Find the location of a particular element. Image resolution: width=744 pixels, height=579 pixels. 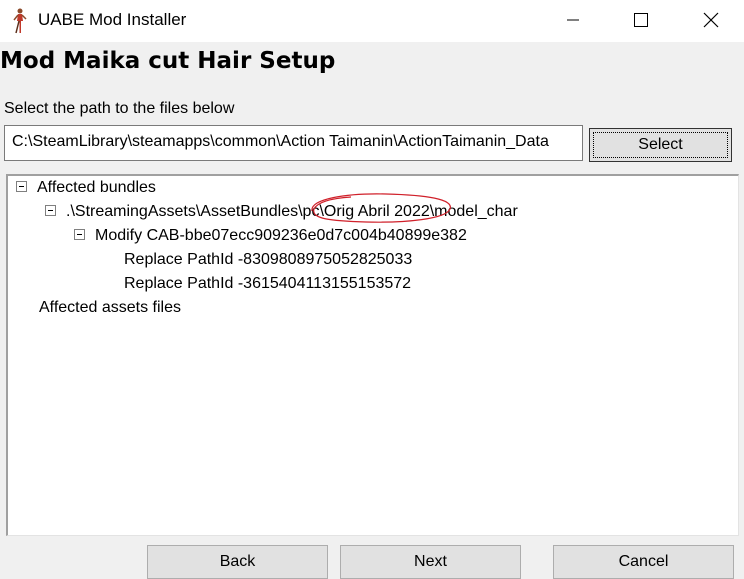

tree-node-replace-2: Replace PathId -3615404113155153572 is located at coordinates (267, 284).